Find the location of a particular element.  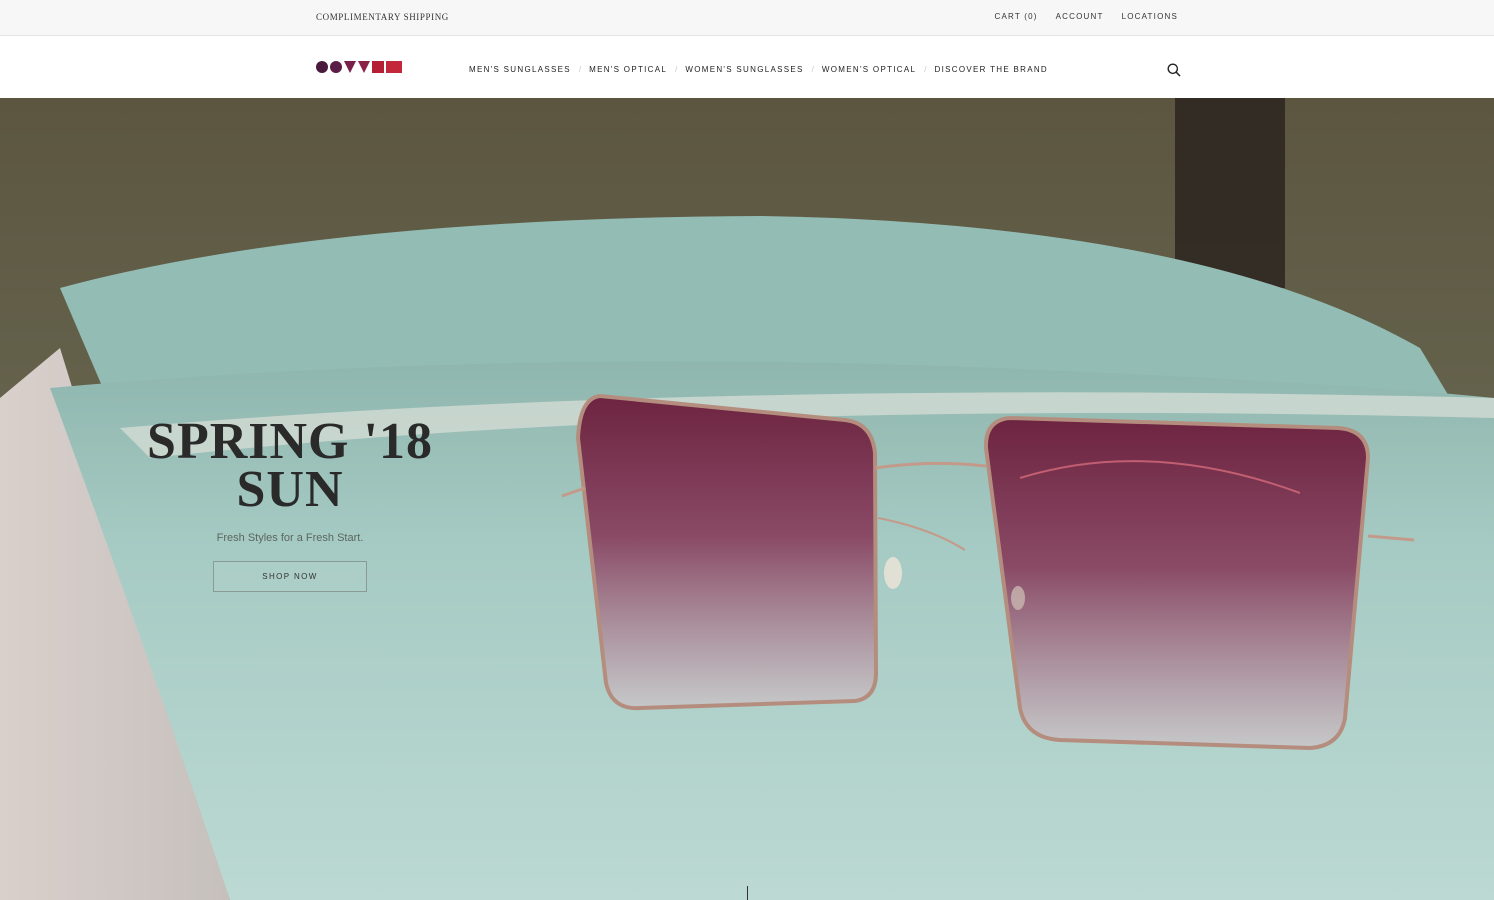

nav-mens-sunglasses: MEN'S SUNGLASSES is located at coordinates (520, 69).